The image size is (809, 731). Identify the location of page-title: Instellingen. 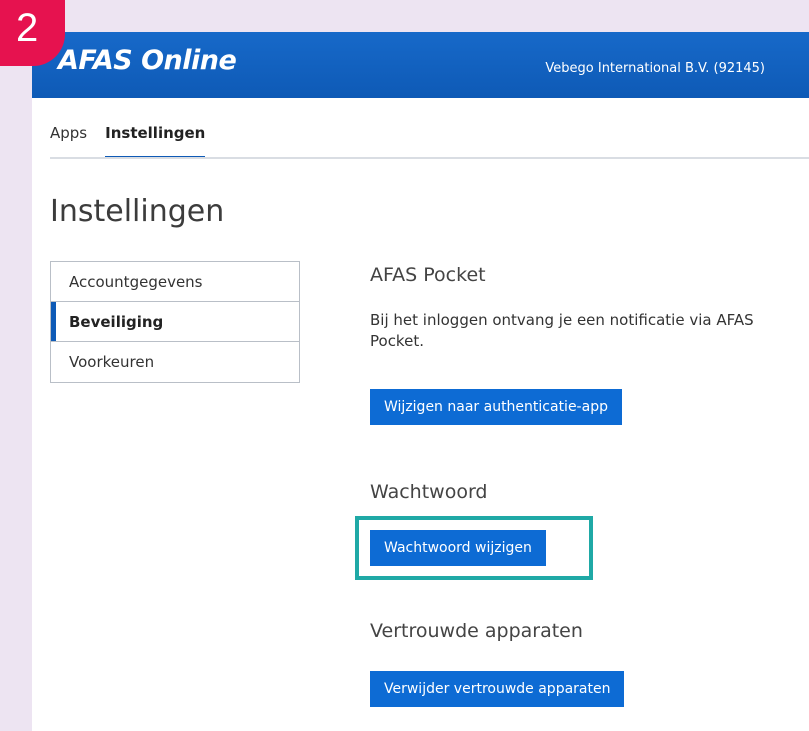
(137, 211).